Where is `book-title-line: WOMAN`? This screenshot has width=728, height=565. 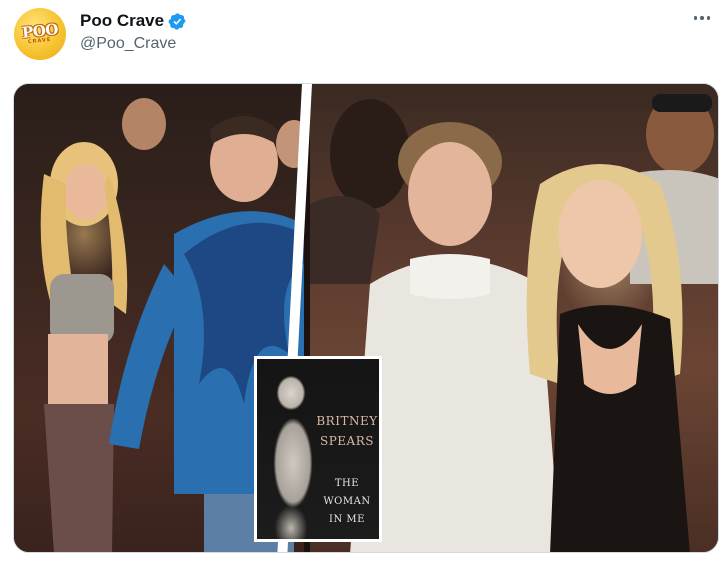
book-title-line: WOMAN is located at coordinates (347, 501).